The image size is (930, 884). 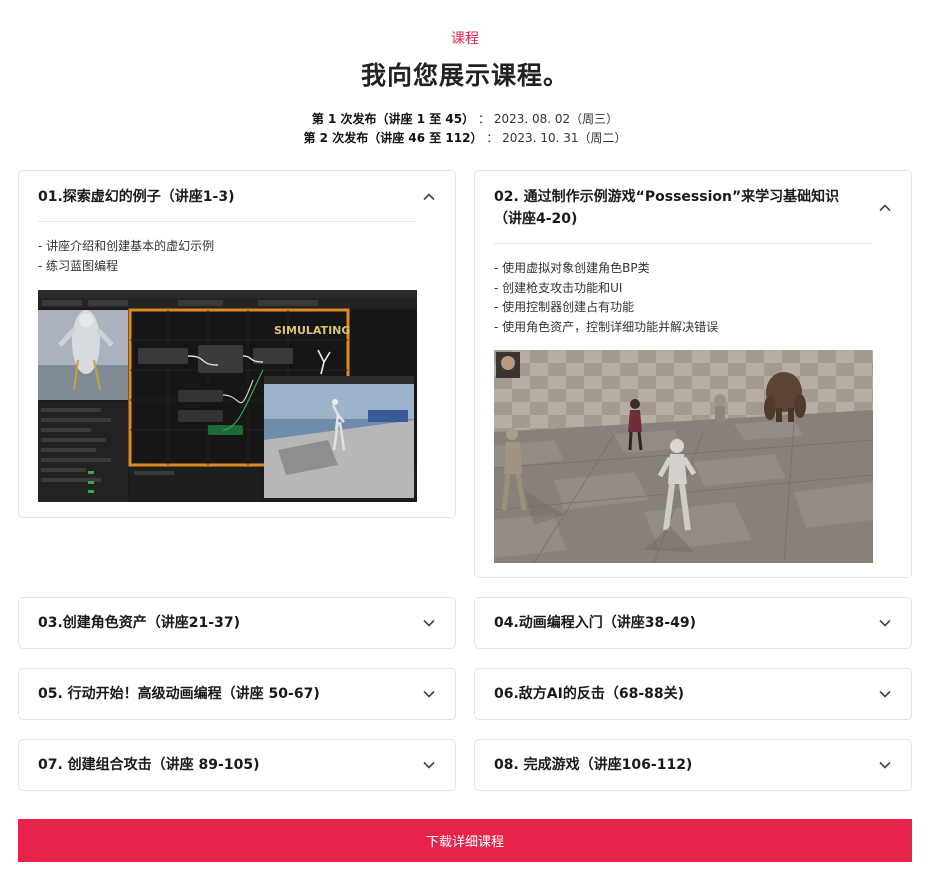 What do you see at coordinates (393, 119) in the screenshot?
I see `release-label: 第 1 次发布（讲座 1 至 45）` at bounding box center [393, 119].